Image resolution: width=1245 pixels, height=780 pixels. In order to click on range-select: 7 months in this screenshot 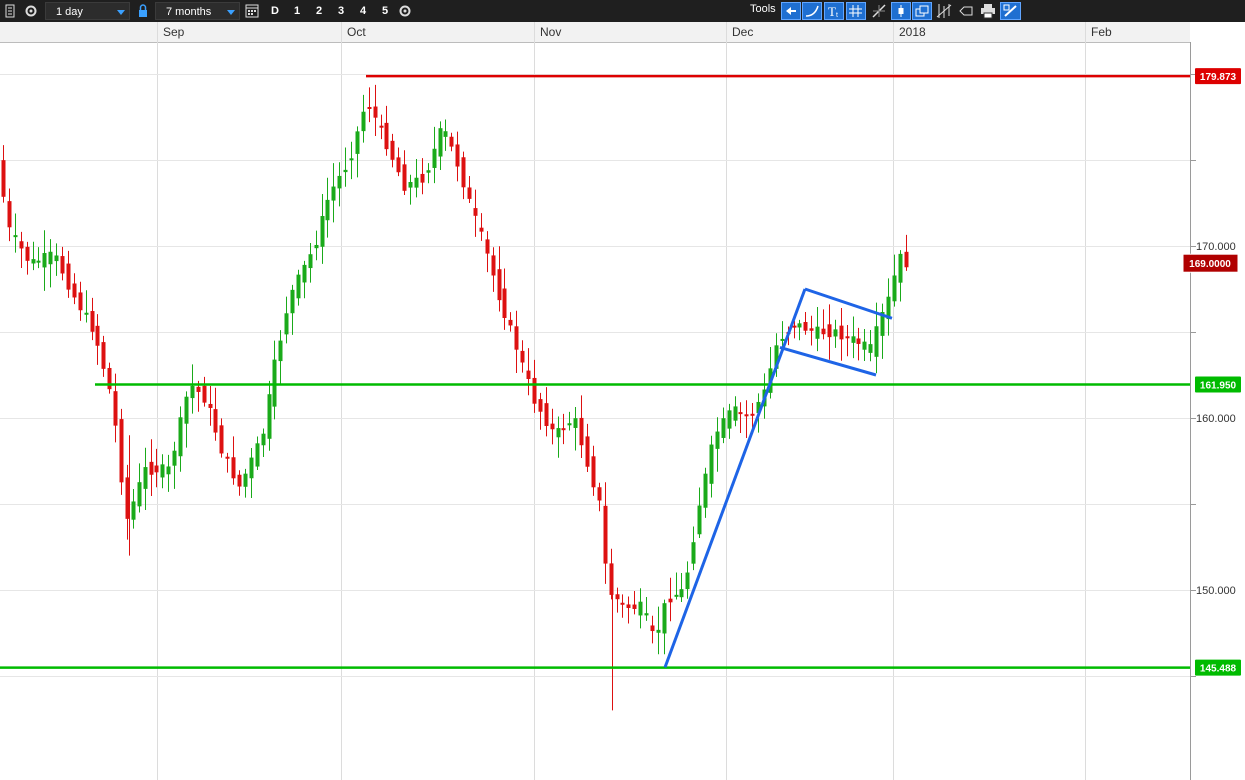, I will do `click(197, 11)`.